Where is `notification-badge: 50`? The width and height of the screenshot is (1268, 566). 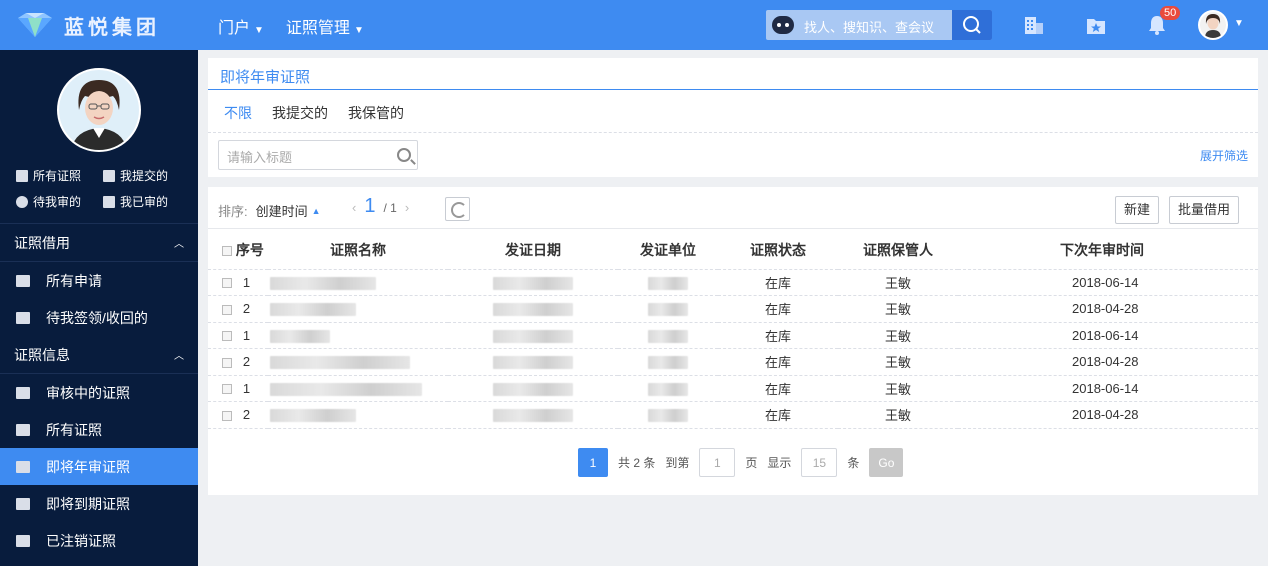
notification-badge: 50 is located at coordinates (1170, 13).